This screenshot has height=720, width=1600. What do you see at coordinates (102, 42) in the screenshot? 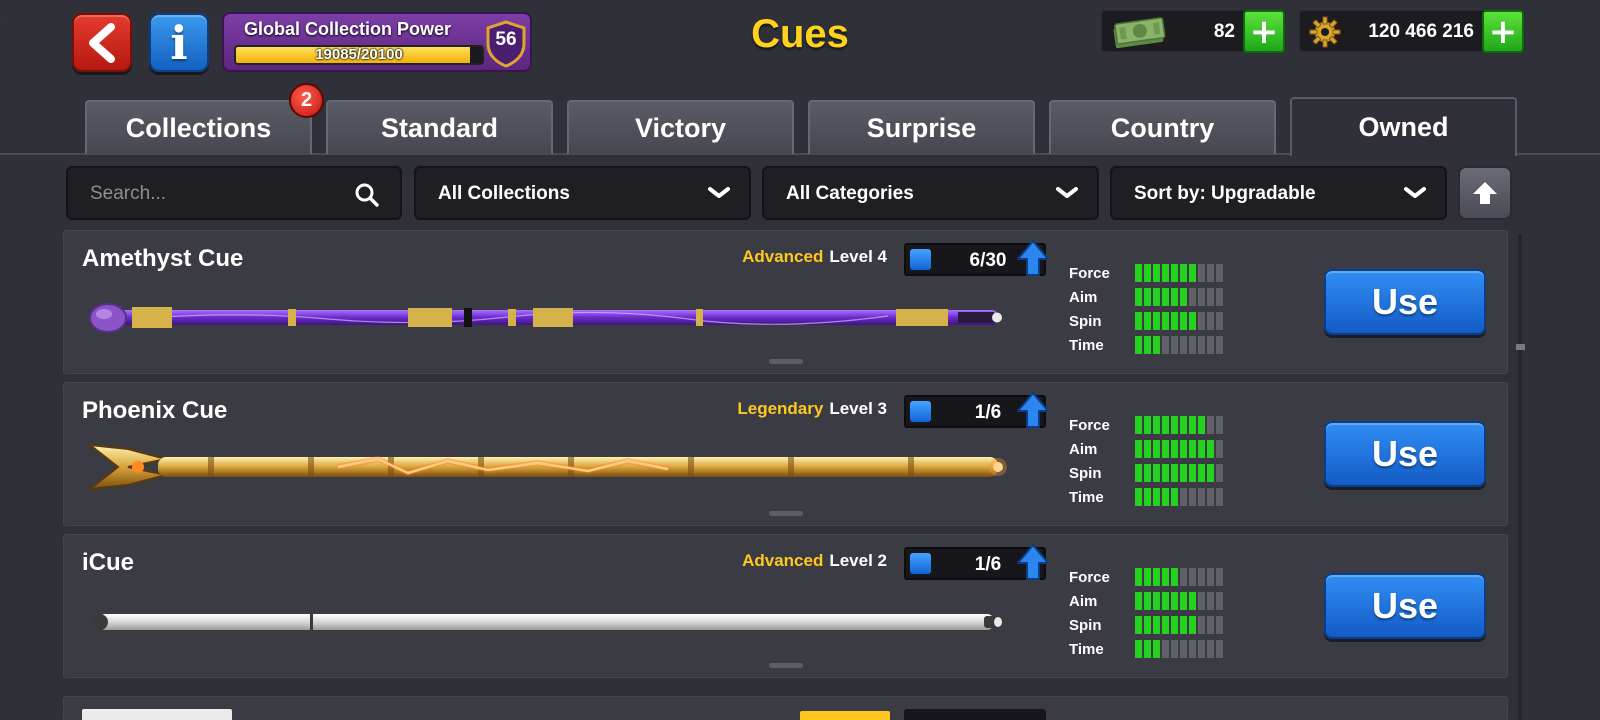
I see `back-button` at bounding box center [102, 42].